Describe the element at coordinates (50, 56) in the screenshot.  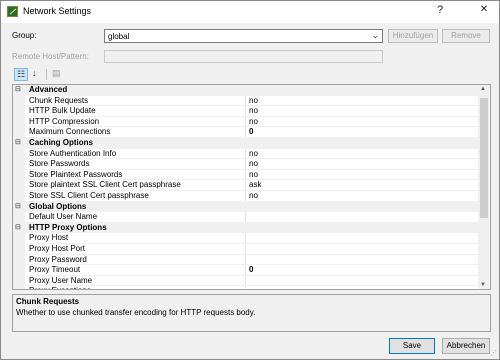
I see `remote-host-label: Remote Host/Pattern:` at that location.